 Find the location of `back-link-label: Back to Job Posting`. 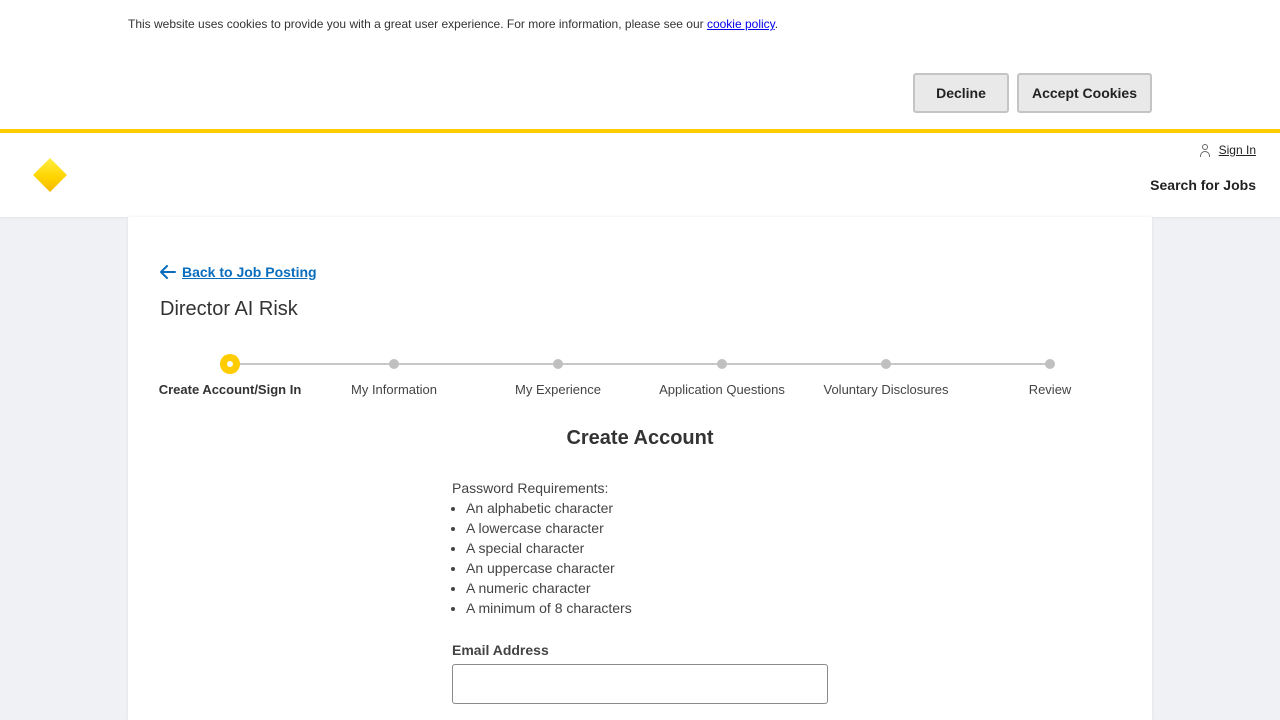

back-link-label: Back to Job Posting is located at coordinates (249, 272).